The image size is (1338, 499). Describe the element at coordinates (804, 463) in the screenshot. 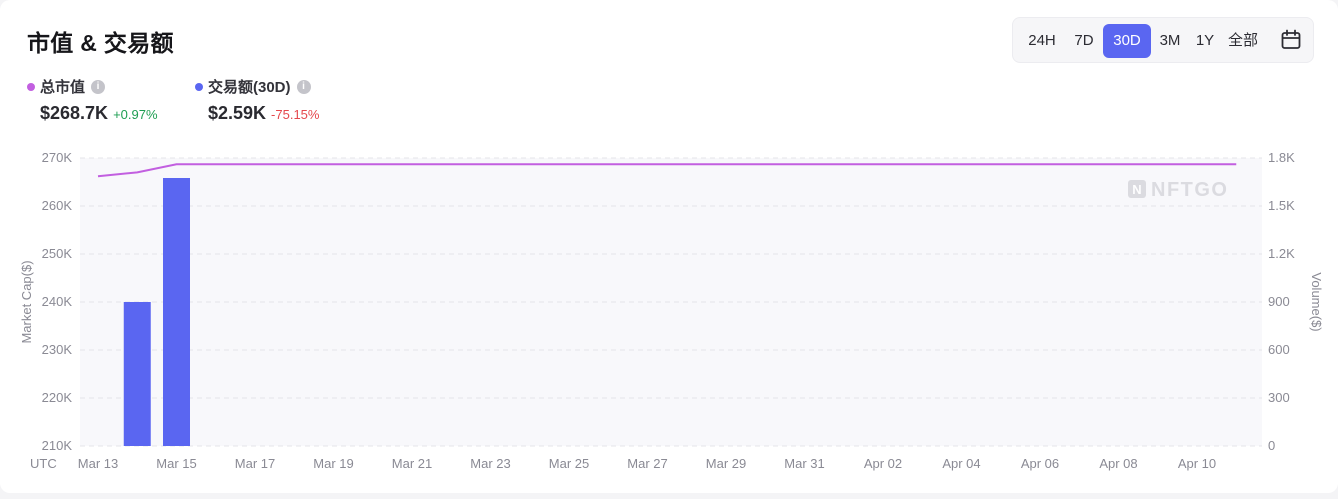

I see `x-tick-label: Mar 31` at that location.